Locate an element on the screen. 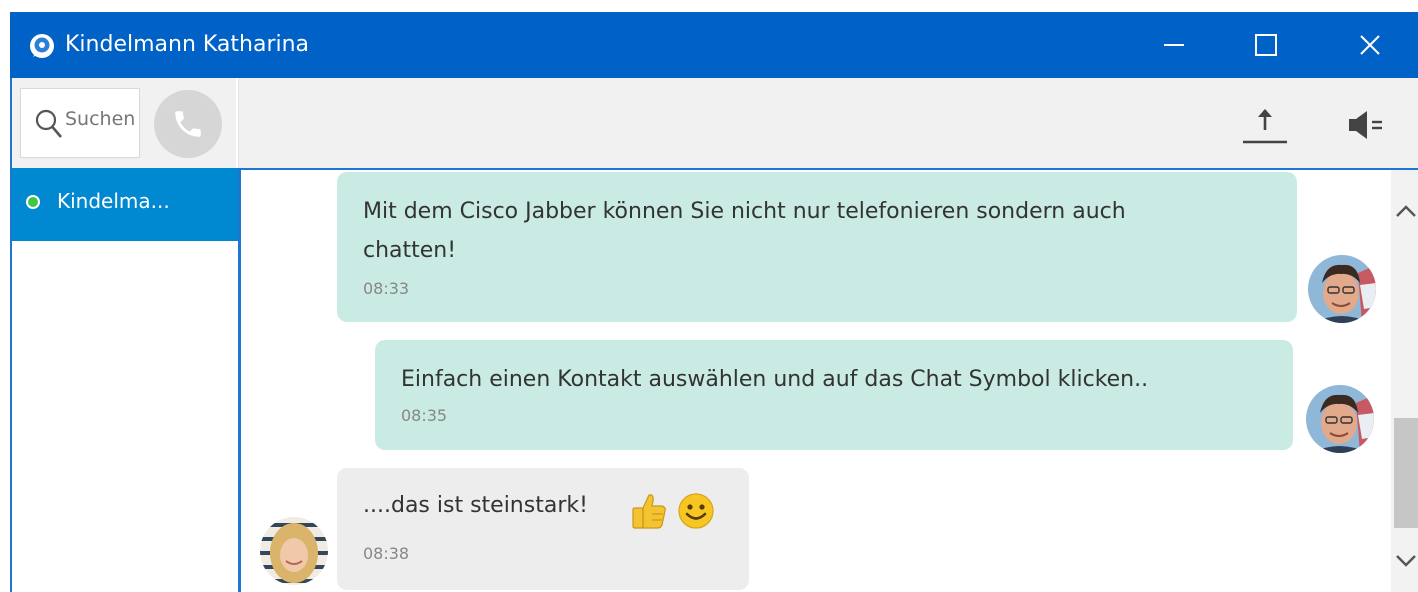 The image size is (1418, 592). minimize-icon is located at coordinates (1174, 45).